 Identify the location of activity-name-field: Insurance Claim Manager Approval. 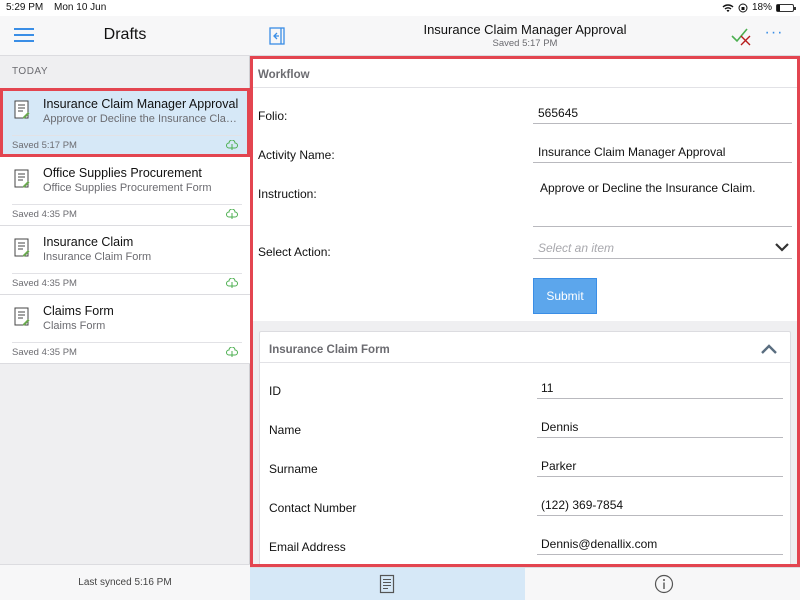
(662, 152).